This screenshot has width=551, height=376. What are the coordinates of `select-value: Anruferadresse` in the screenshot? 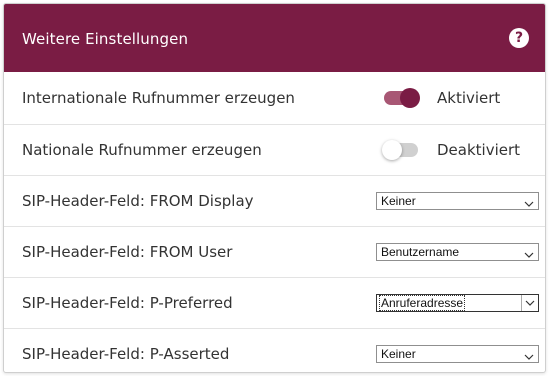 It's located at (422, 303).